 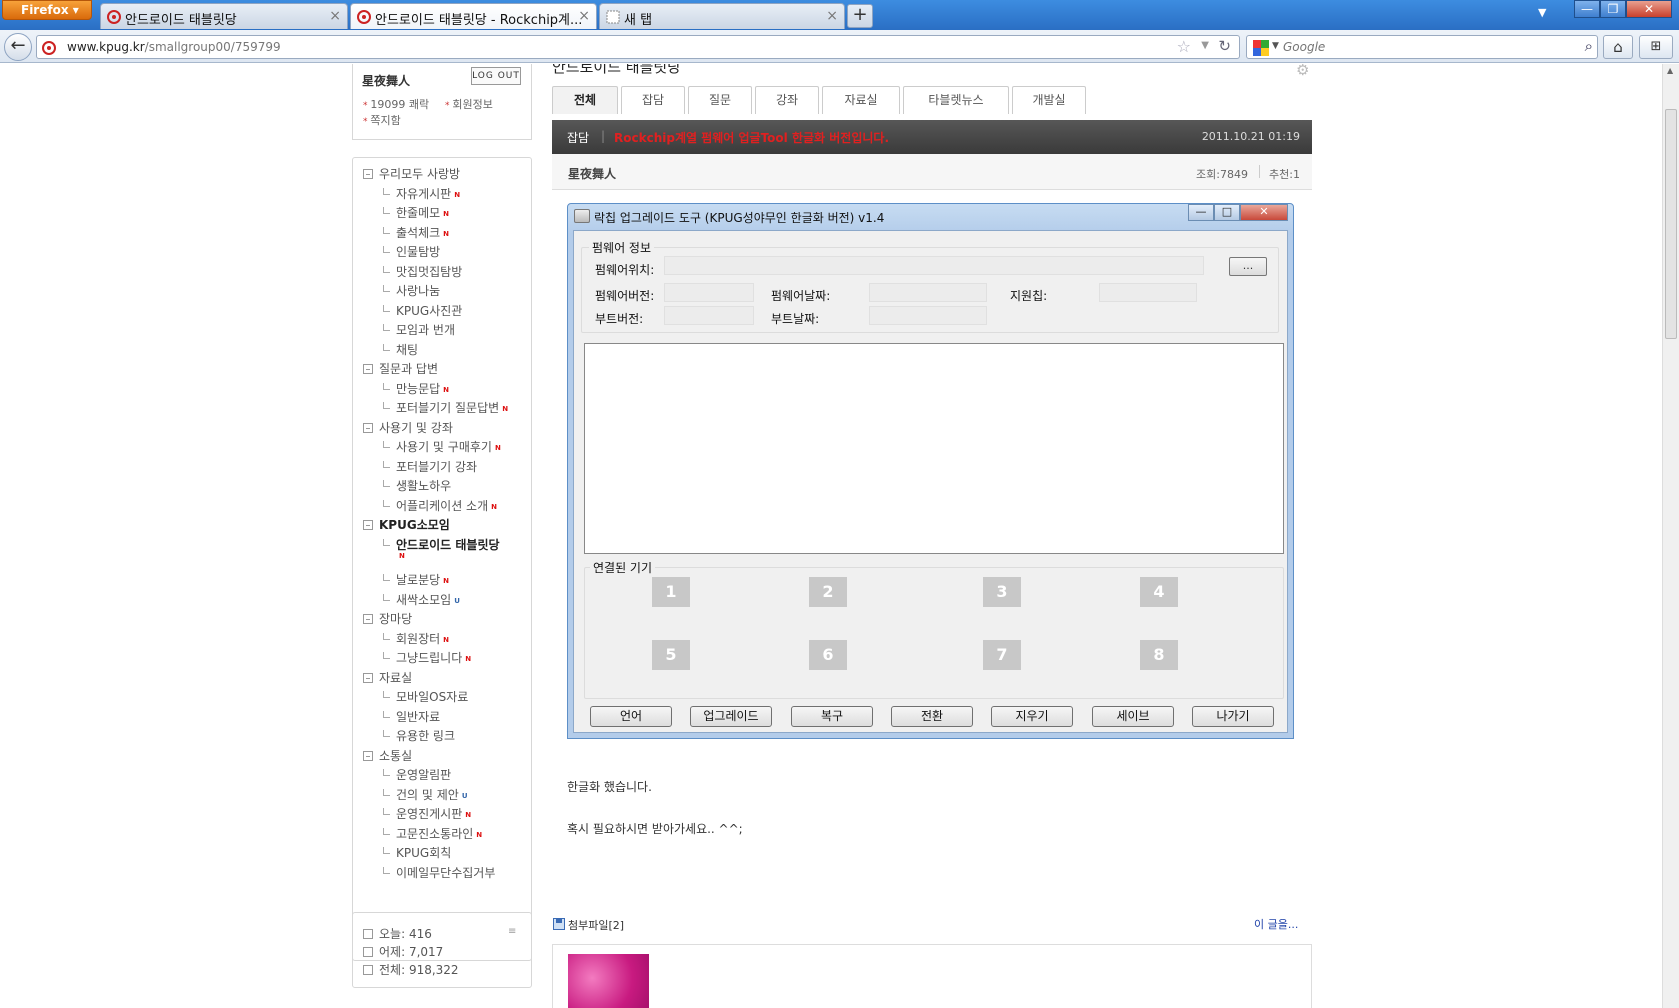 What do you see at coordinates (608, 981) in the screenshot?
I see `attachment-thumbnail` at bounding box center [608, 981].